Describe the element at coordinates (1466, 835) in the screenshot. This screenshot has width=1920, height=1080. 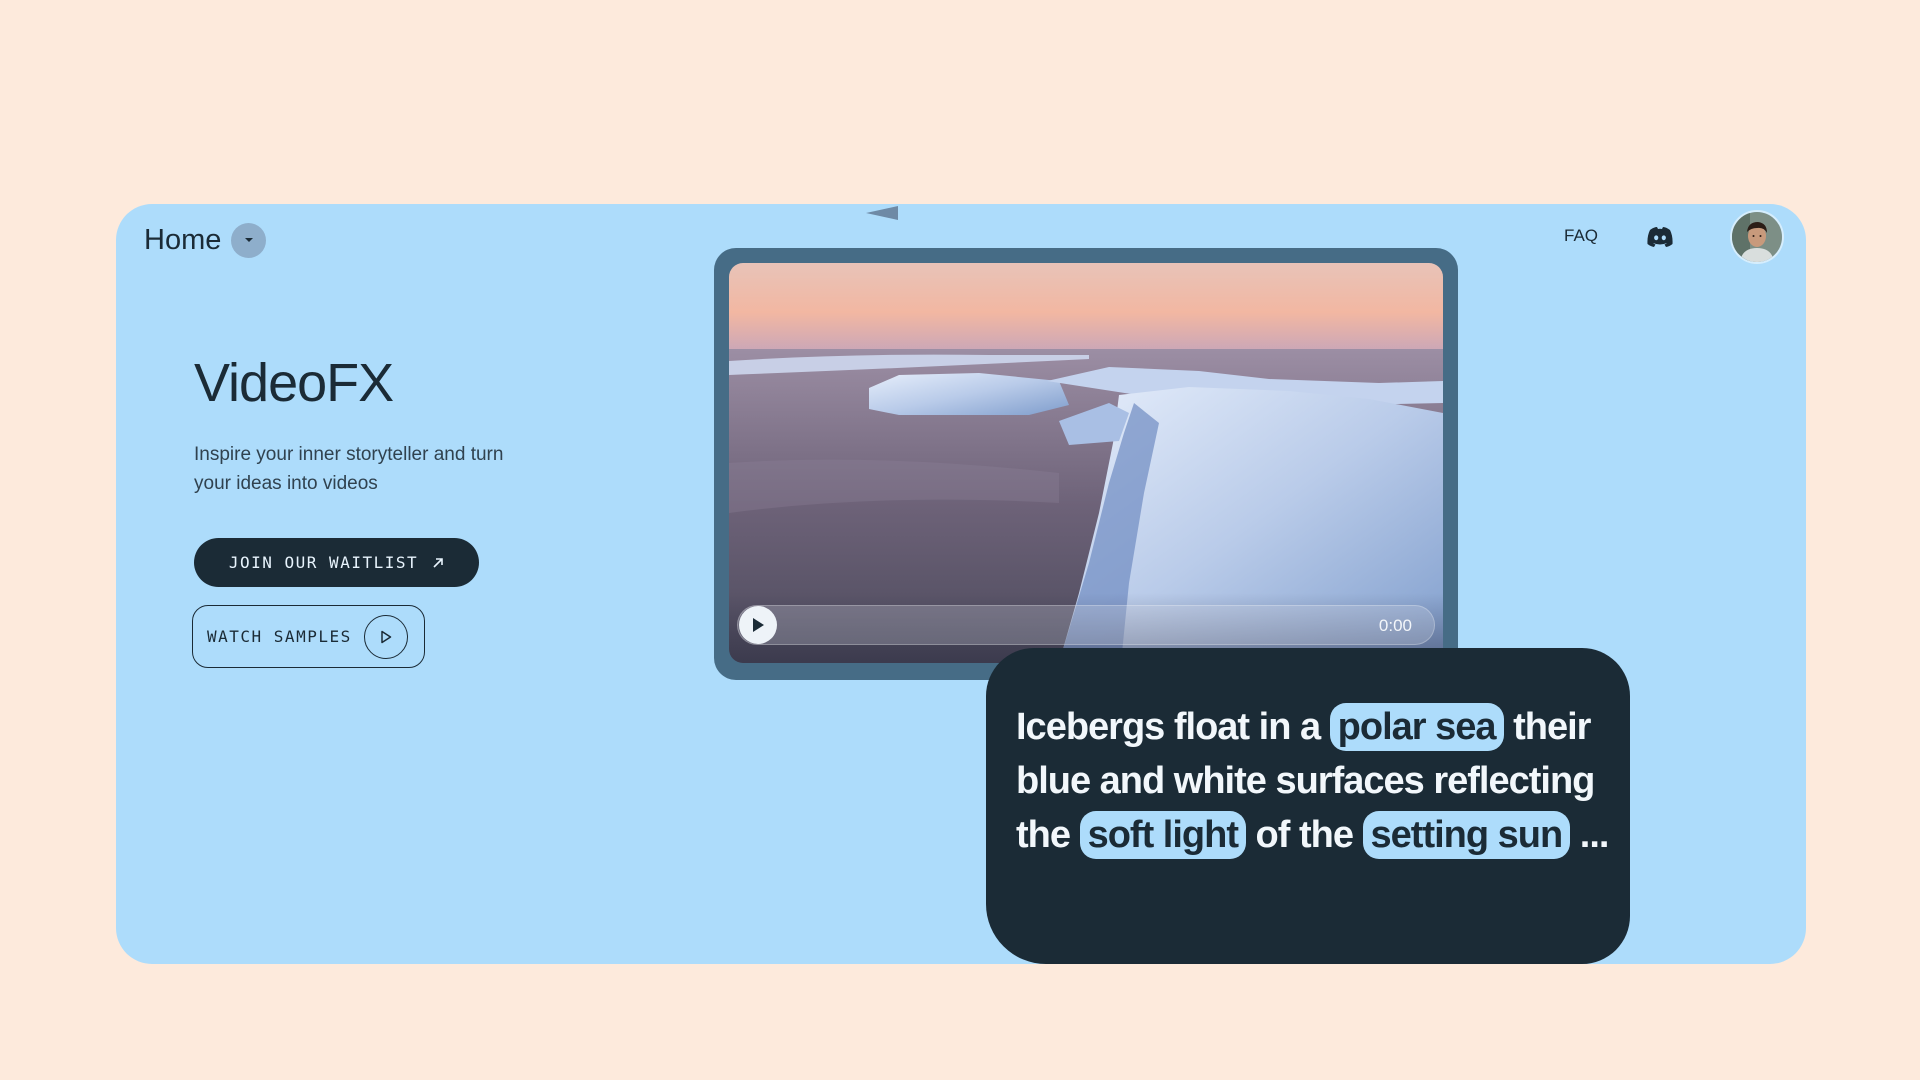
I see `keyword-chip: setting sun` at that location.